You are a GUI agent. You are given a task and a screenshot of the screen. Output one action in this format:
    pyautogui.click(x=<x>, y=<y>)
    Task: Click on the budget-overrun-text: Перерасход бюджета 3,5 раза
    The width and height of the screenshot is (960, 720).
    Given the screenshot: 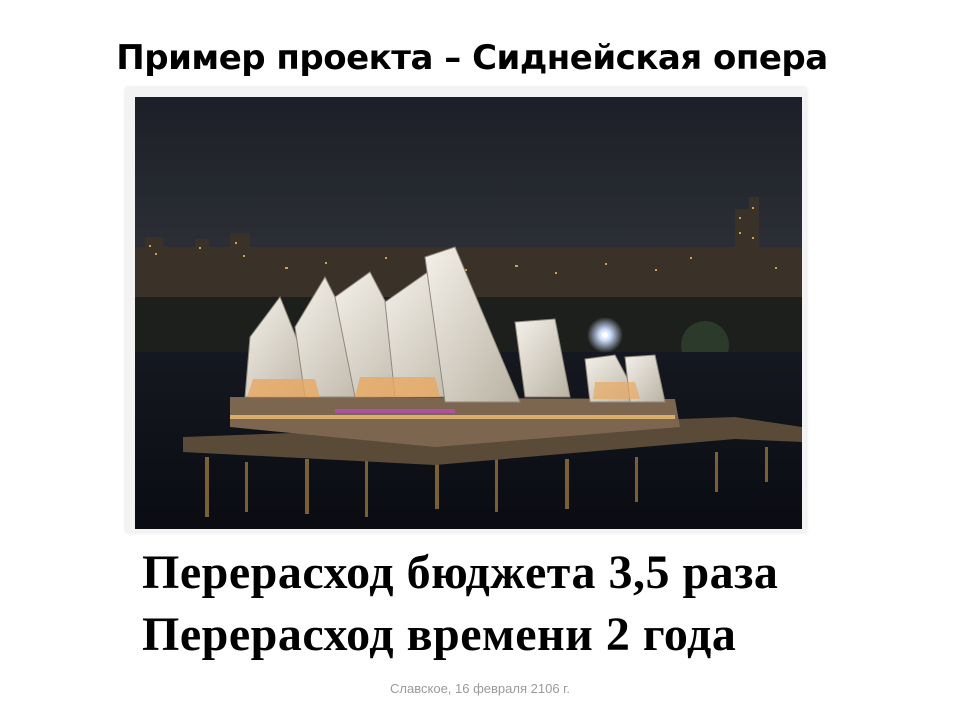 What is the action you would take?
    pyautogui.click(x=460, y=572)
    